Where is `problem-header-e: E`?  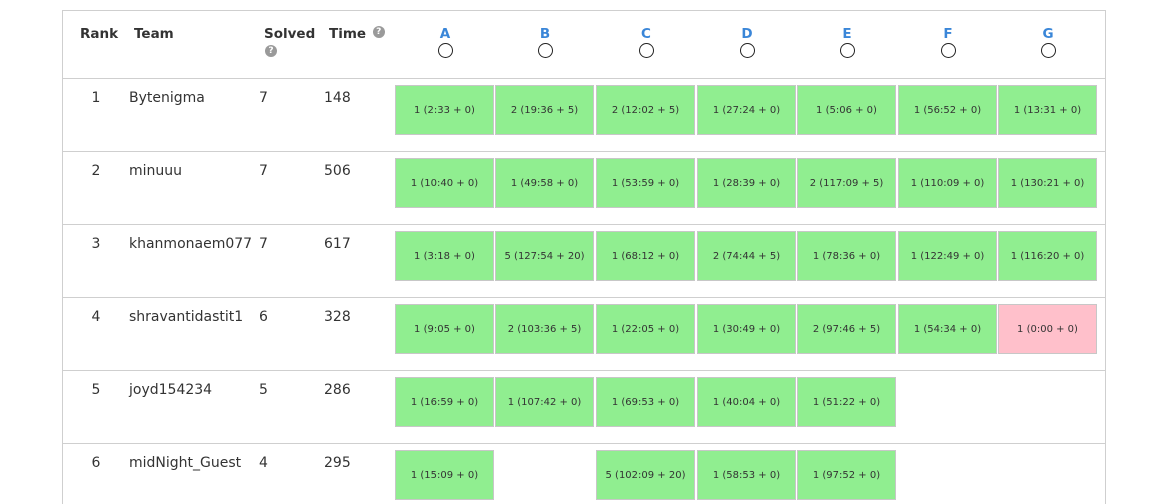 problem-header-e: E is located at coordinates (847, 42).